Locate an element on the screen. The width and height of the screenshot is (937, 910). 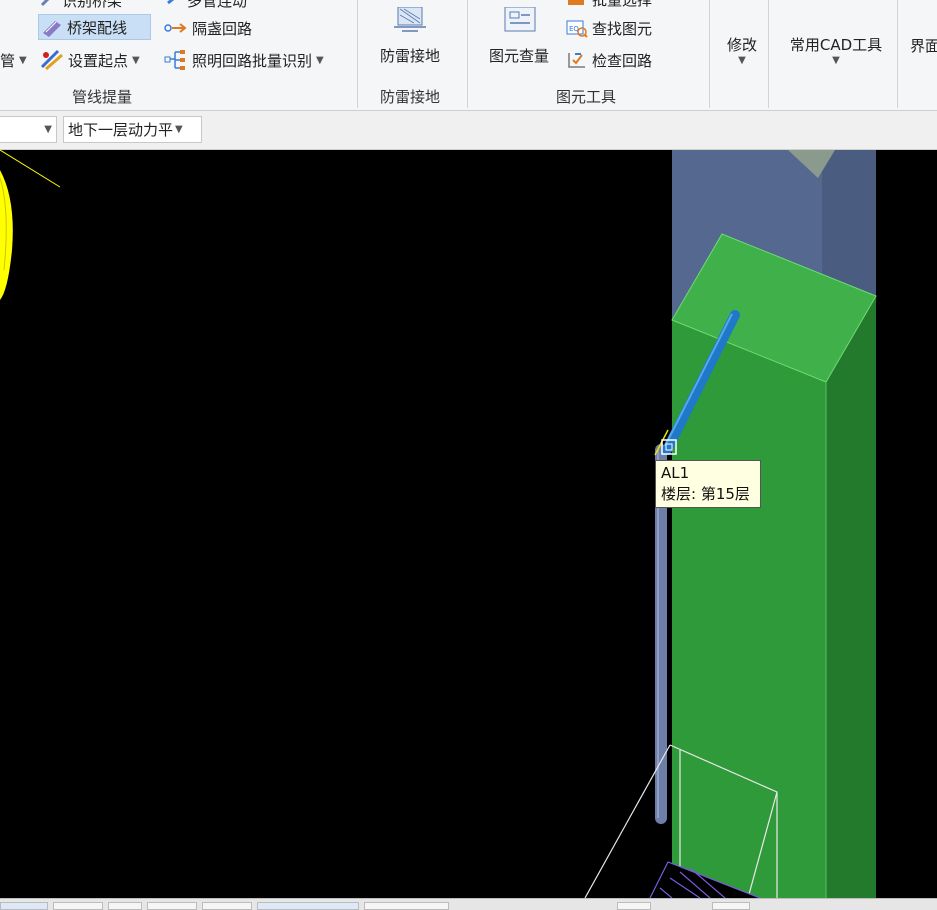
group-label-lightning: 防雷接地 is located at coordinates (410, 97).